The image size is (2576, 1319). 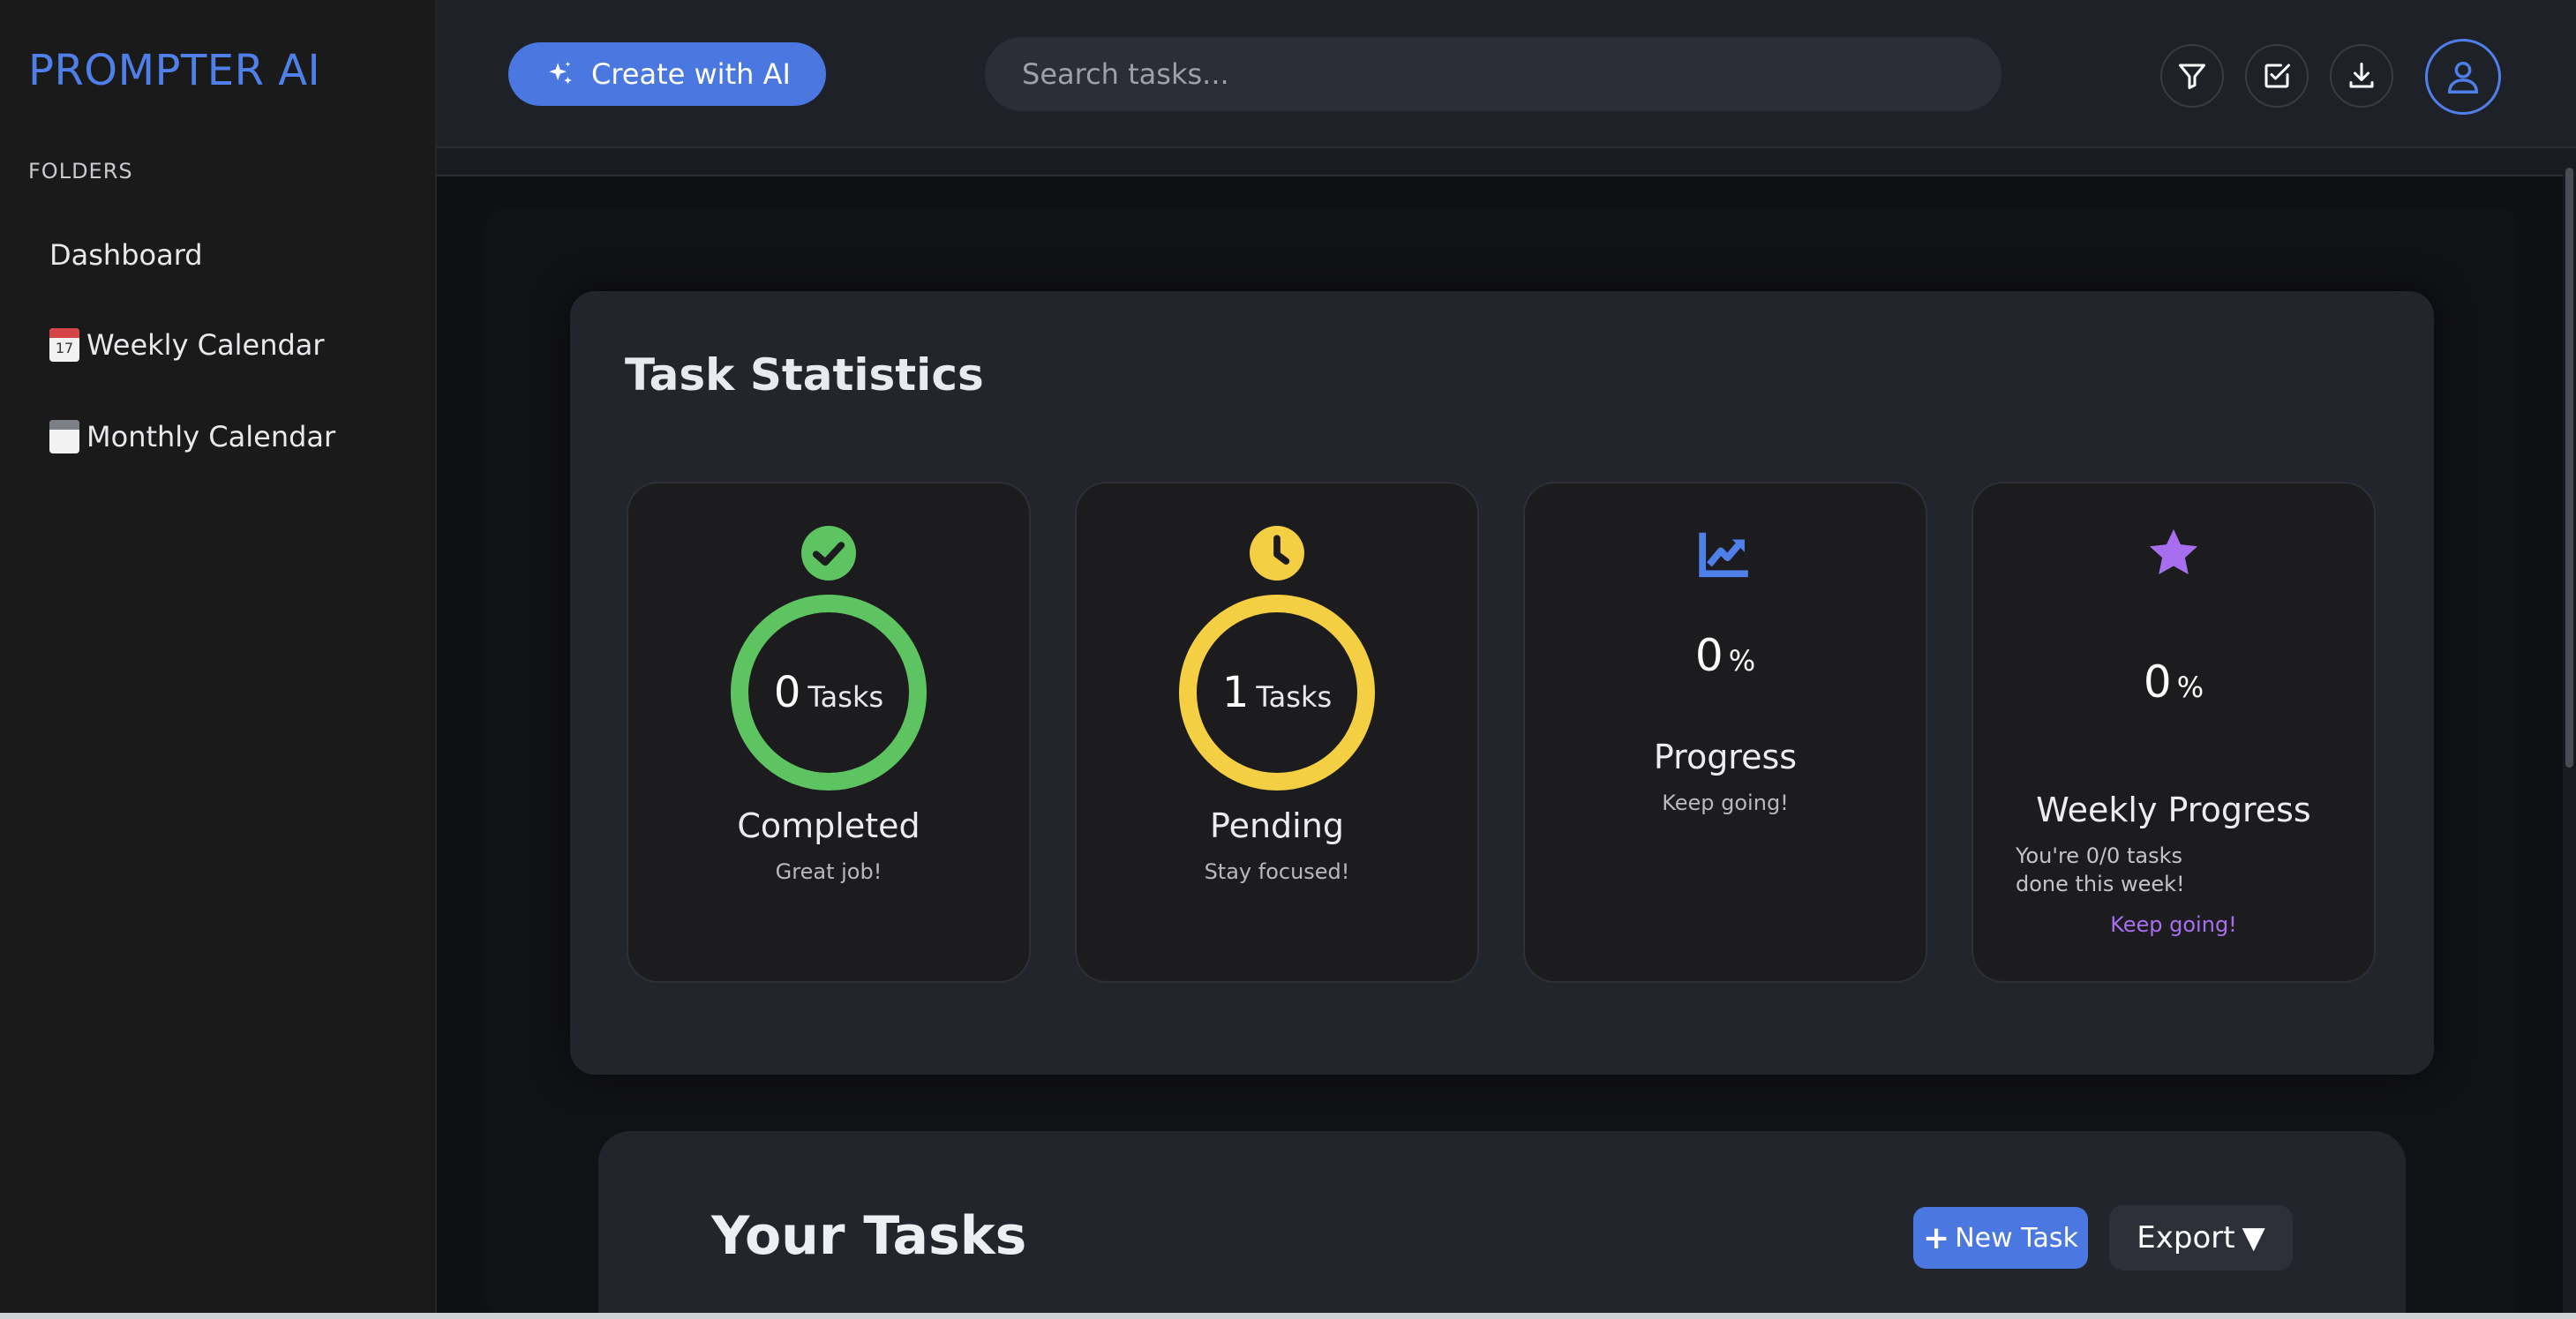 I want to click on weekly-progress-value: 0%, so click(x=2173, y=682).